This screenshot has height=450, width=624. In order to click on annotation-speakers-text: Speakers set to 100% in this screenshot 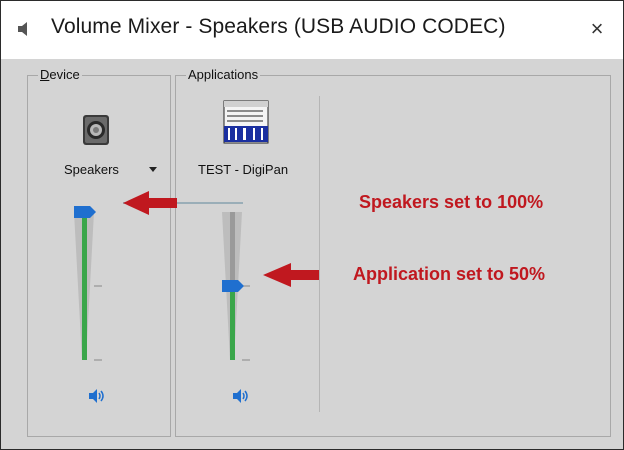, I will do `click(451, 202)`.